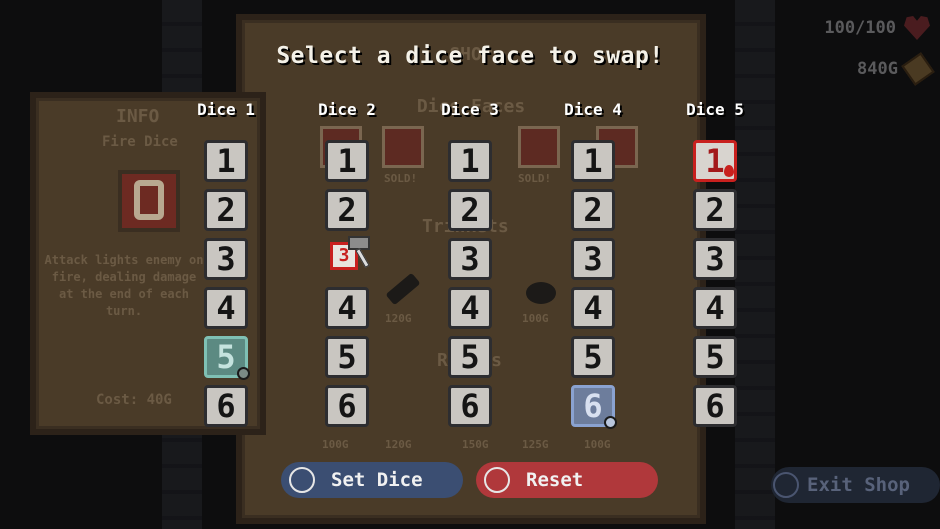  Describe the element at coordinates (140, 142) in the screenshot. I see `info-item-name: Fire Dice` at that location.